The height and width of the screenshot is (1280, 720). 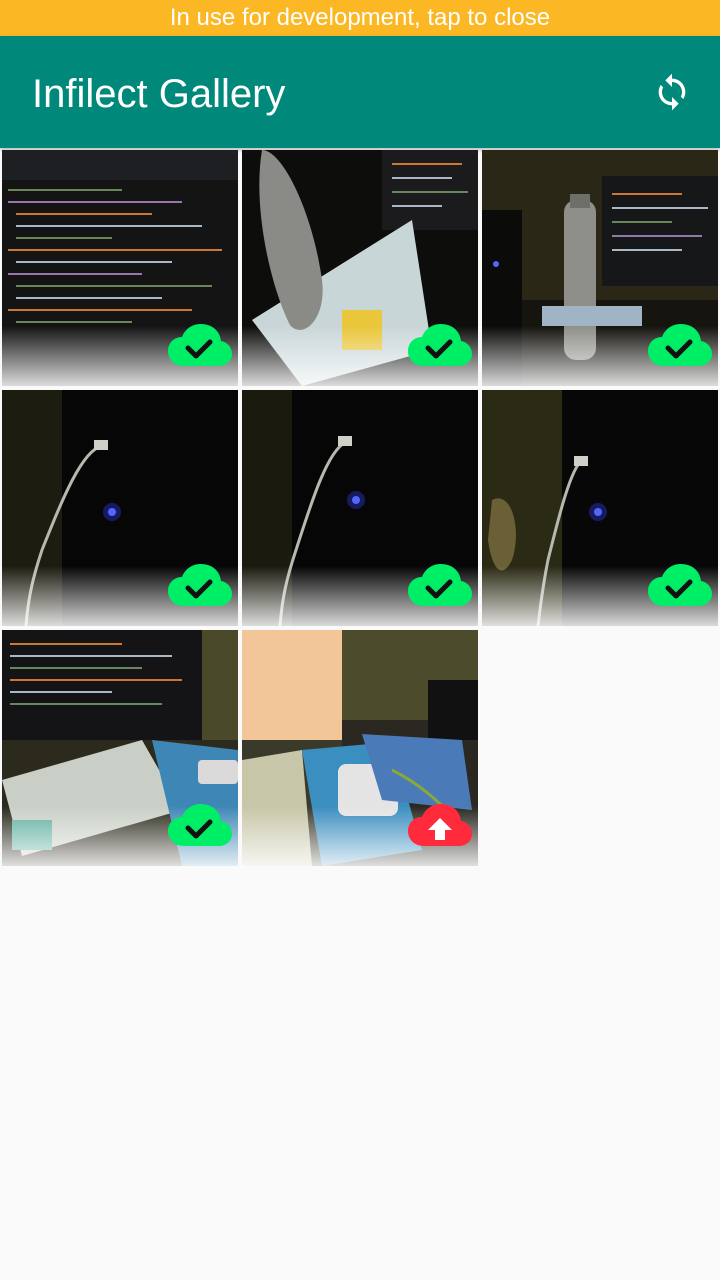 What do you see at coordinates (159, 94) in the screenshot?
I see `page-title: Infilect Gallery` at bounding box center [159, 94].